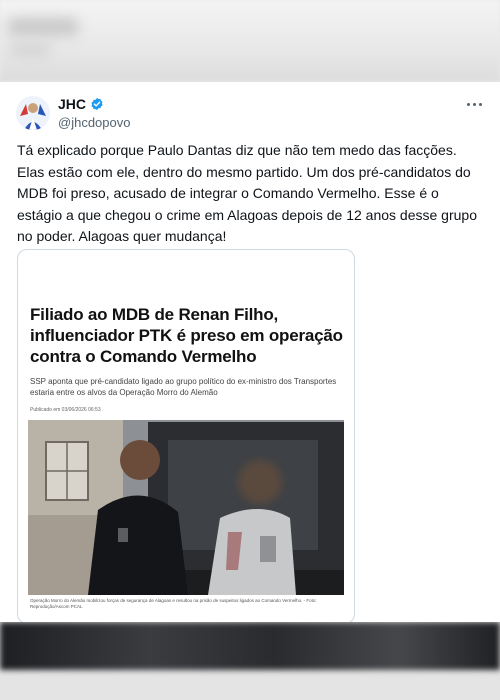 This screenshot has width=500, height=700. What do you see at coordinates (474, 104) in the screenshot?
I see `more-horizontal-icon` at bounding box center [474, 104].